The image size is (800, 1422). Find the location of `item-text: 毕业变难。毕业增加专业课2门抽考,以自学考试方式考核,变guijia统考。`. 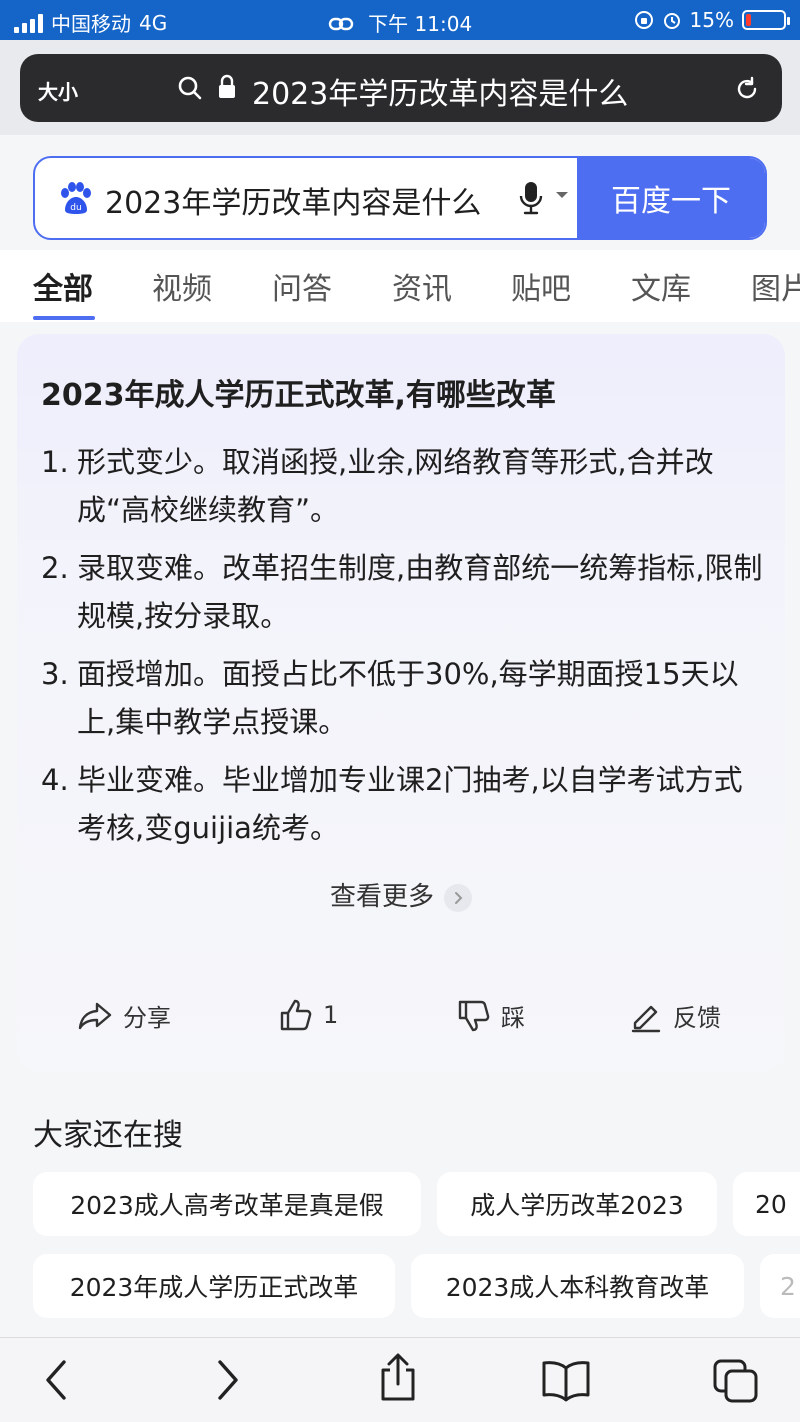

item-text: 毕业变难。毕业增加专业课2门抽考,以自学考试方式考核,变guijia统考。 is located at coordinates (410, 804).